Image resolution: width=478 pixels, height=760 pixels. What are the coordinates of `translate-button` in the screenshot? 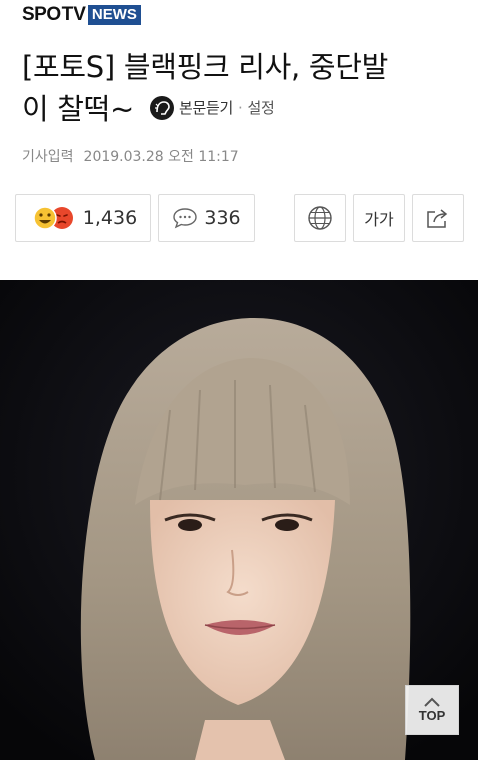 It's located at (320, 218).